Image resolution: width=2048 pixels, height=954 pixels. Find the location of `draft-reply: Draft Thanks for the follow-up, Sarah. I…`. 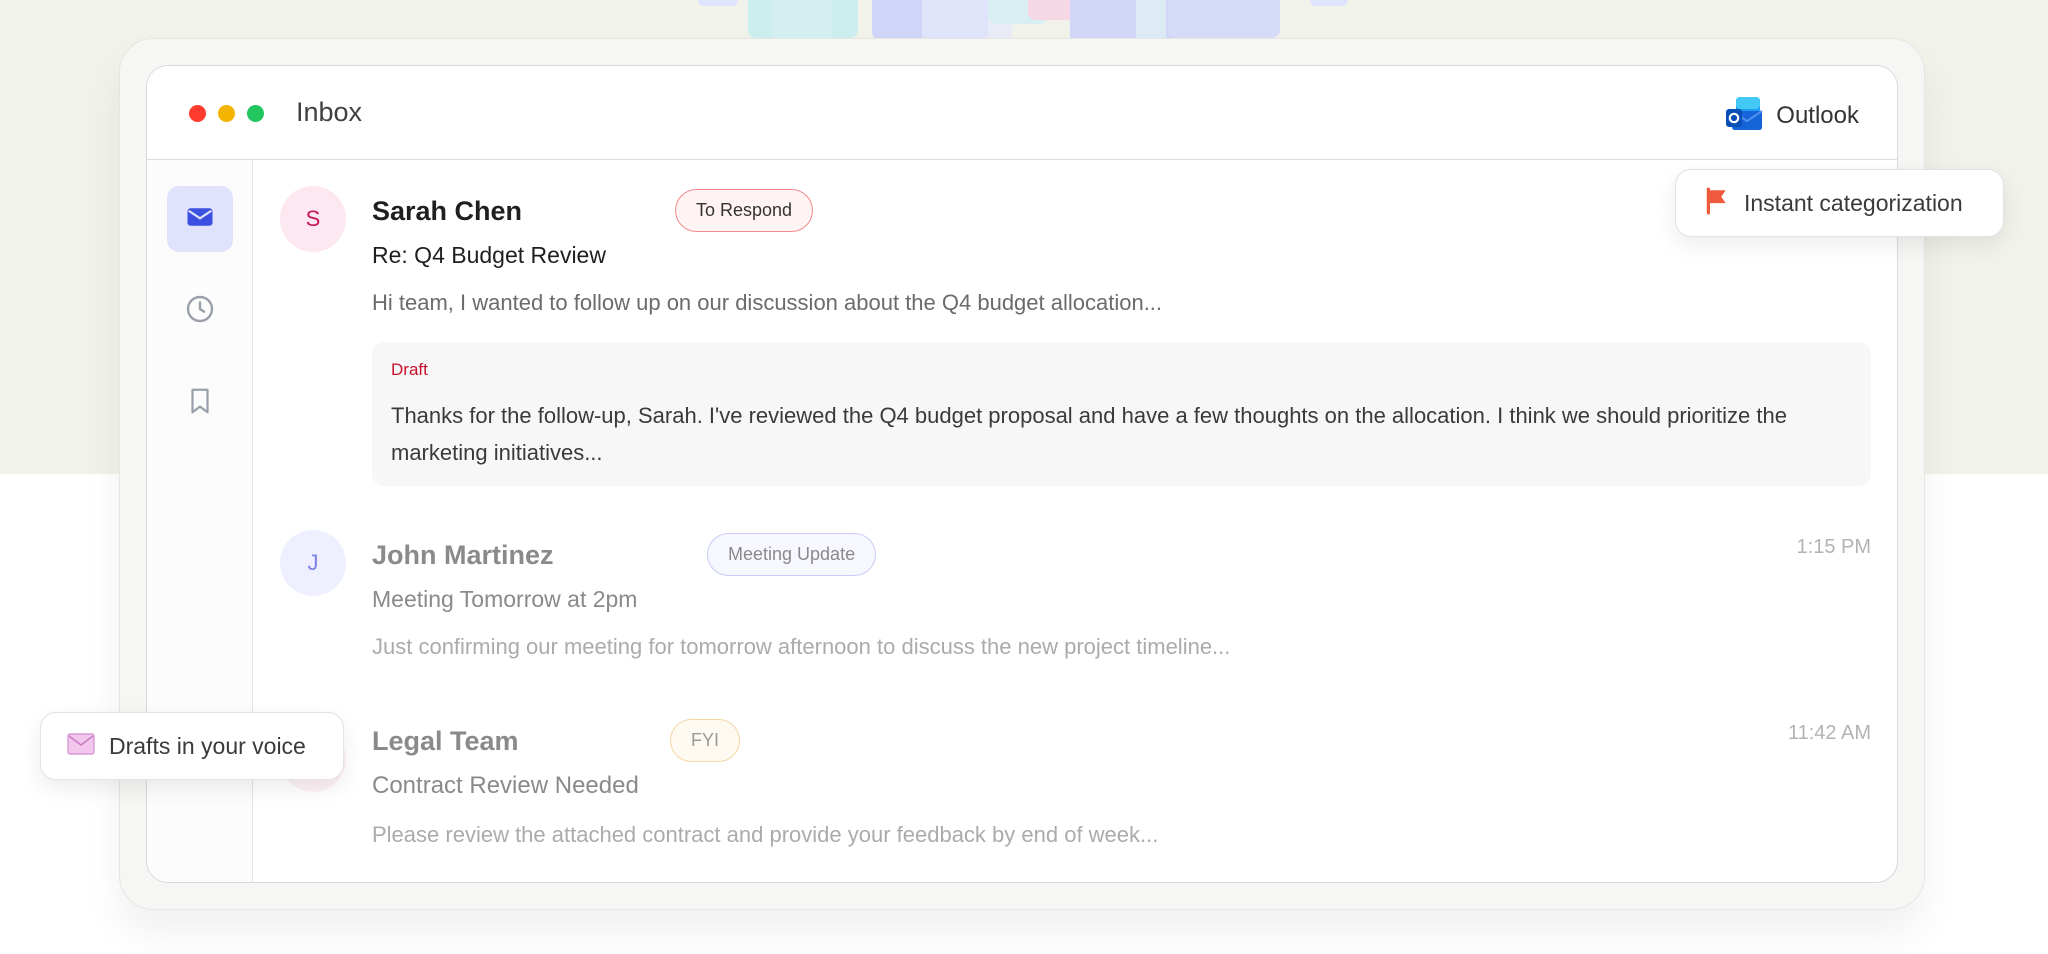

draft-reply: Draft Thanks for the follow-up, Sarah. I… is located at coordinates (1121, 414).